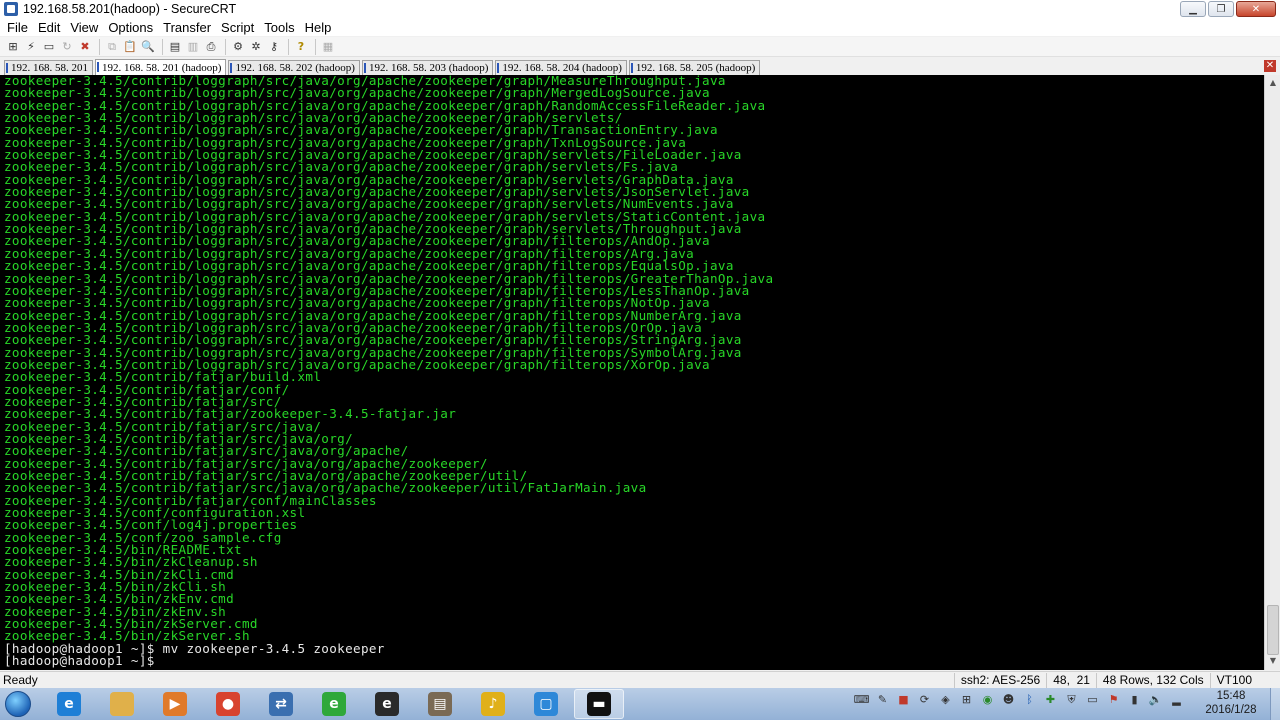 The height and width of the screenshot is (720, 1280). What do you see at coordinates (561, 67) in the screenshot?
I see `tab-session-204-hadoop: 192. 168. 58. 204 (hadoop)` at bounding box center [561, 67].